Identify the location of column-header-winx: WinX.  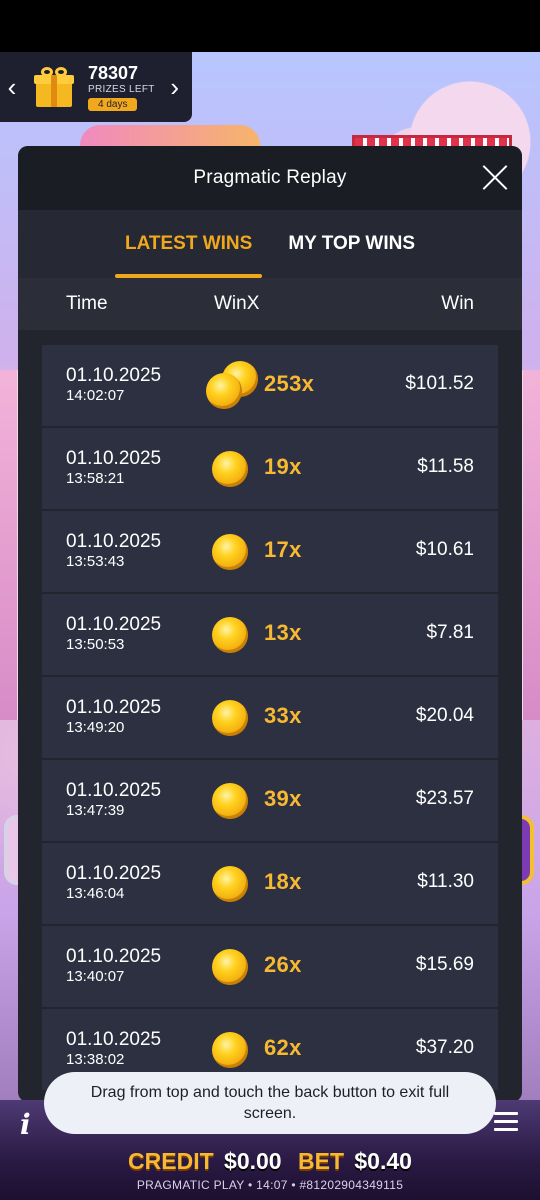
(237, 303).